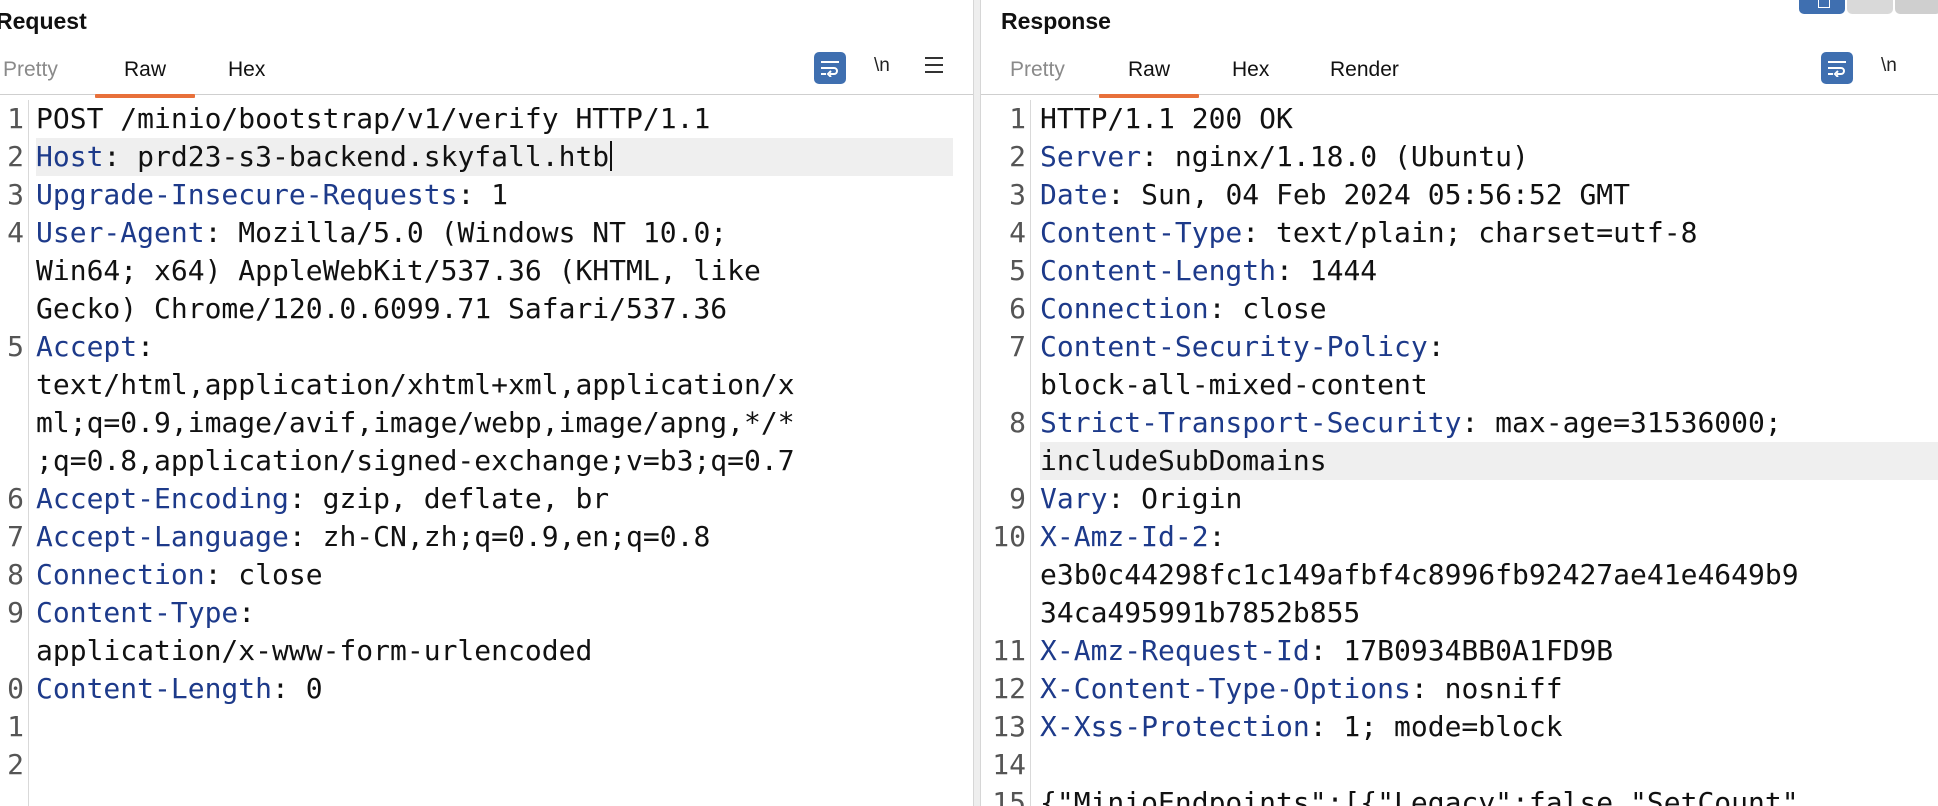 The image size is (1938, 806). Describe the element at coordinates (486, 689) in the screenshot. I see `code-line: 0 Content-Length: 0` at that location.